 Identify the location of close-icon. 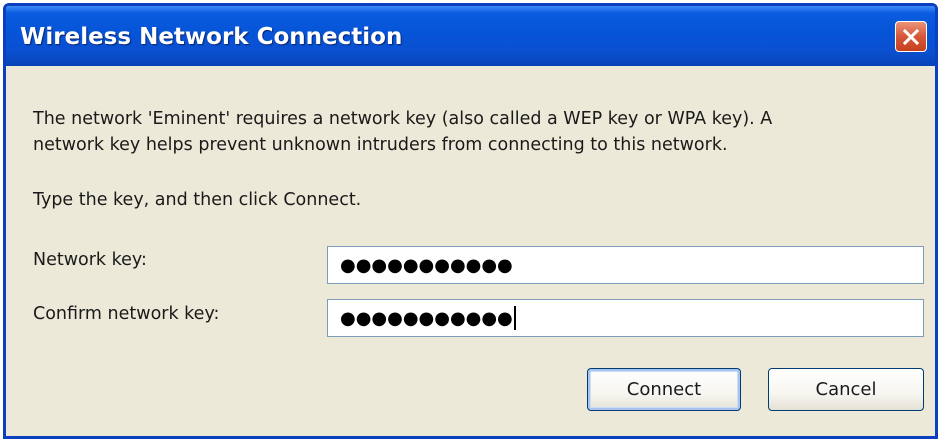
(911, 36).